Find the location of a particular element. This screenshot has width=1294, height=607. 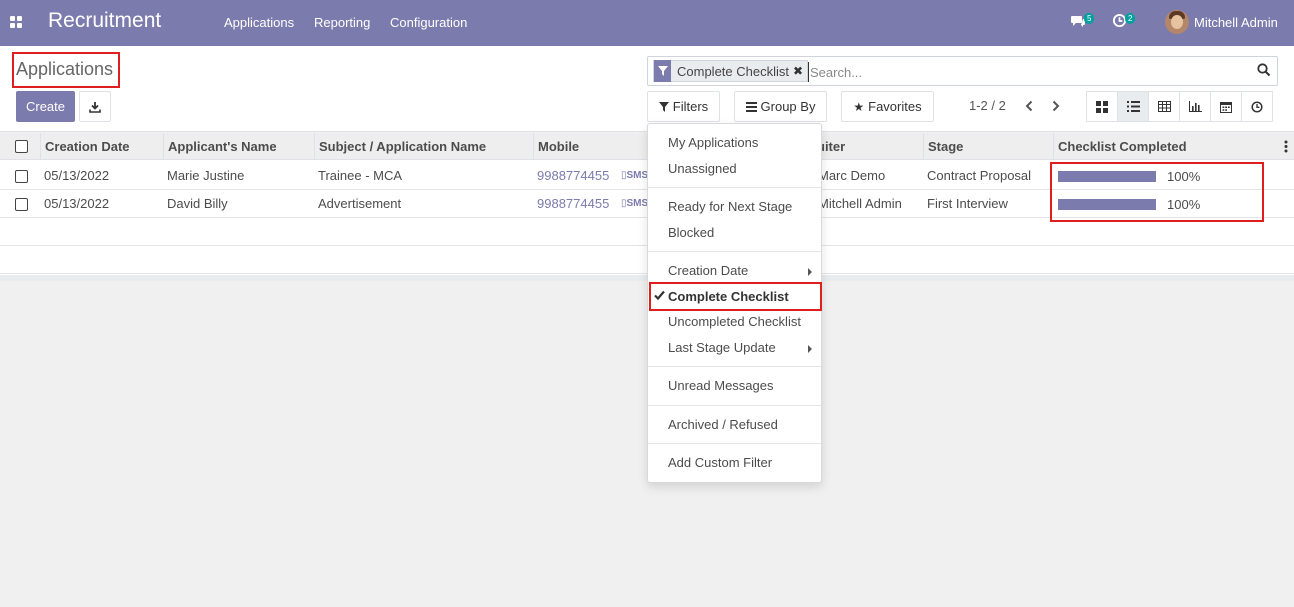

table-icon is located at coordinates (1164, 106).